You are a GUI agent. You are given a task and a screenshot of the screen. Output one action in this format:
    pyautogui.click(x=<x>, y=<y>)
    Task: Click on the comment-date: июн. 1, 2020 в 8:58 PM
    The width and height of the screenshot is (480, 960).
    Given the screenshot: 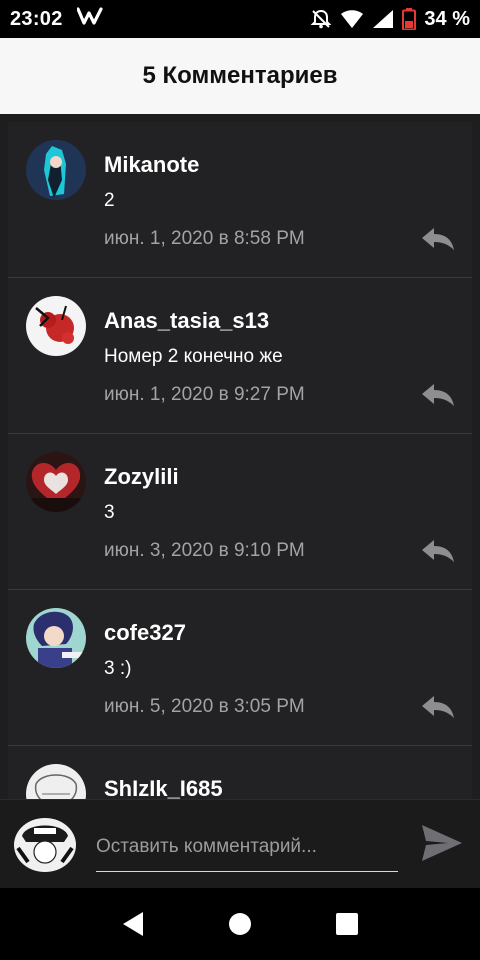 What is the action you would take?
    pyautogui.click(x=204, y=238)
    